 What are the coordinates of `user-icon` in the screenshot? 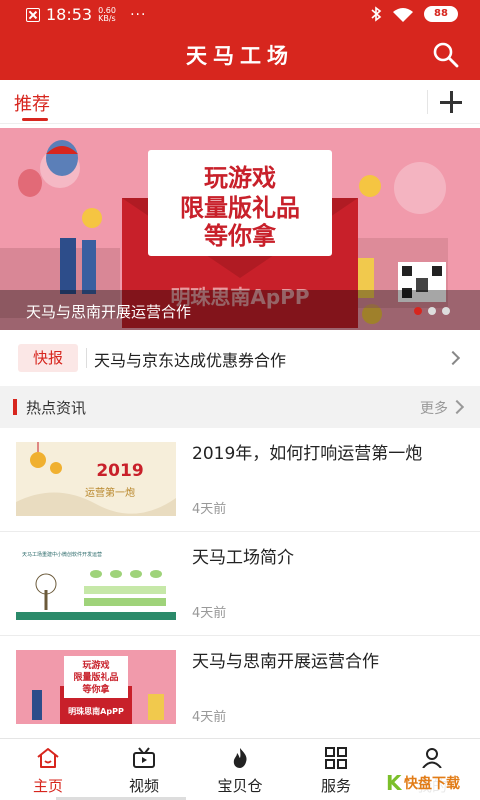 It's located at (432, 758).